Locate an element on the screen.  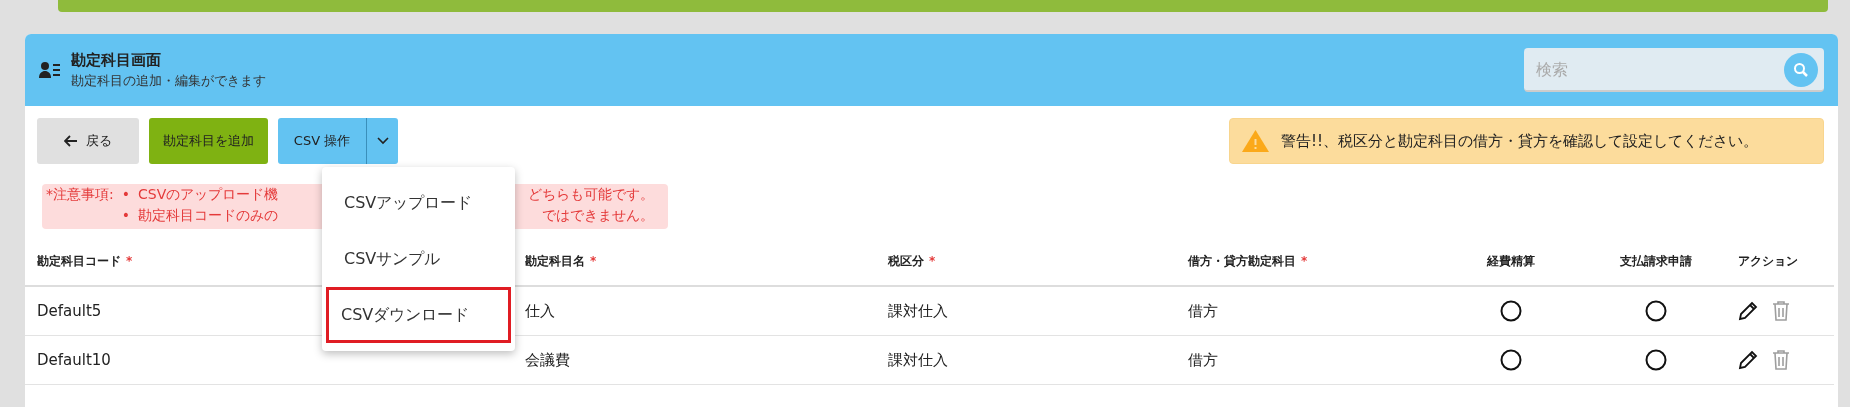
table-cell: Default5 is located at coordinates (69, 311).